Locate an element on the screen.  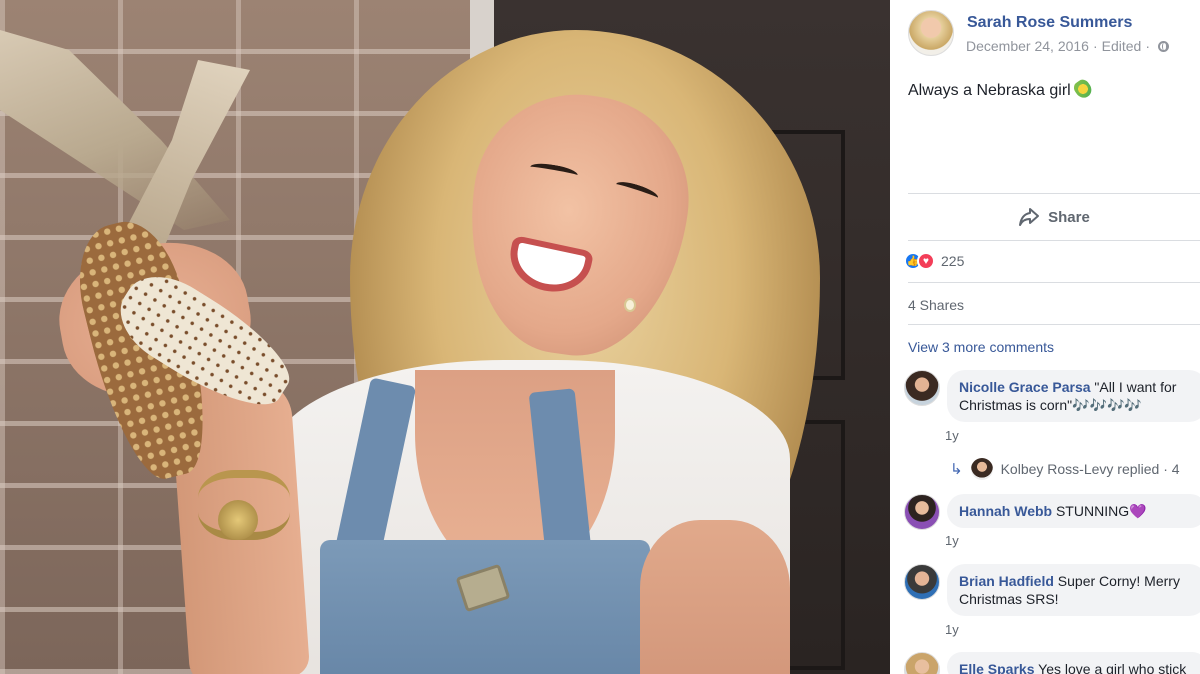
replier-avatar is located at coordinates (981, 469).